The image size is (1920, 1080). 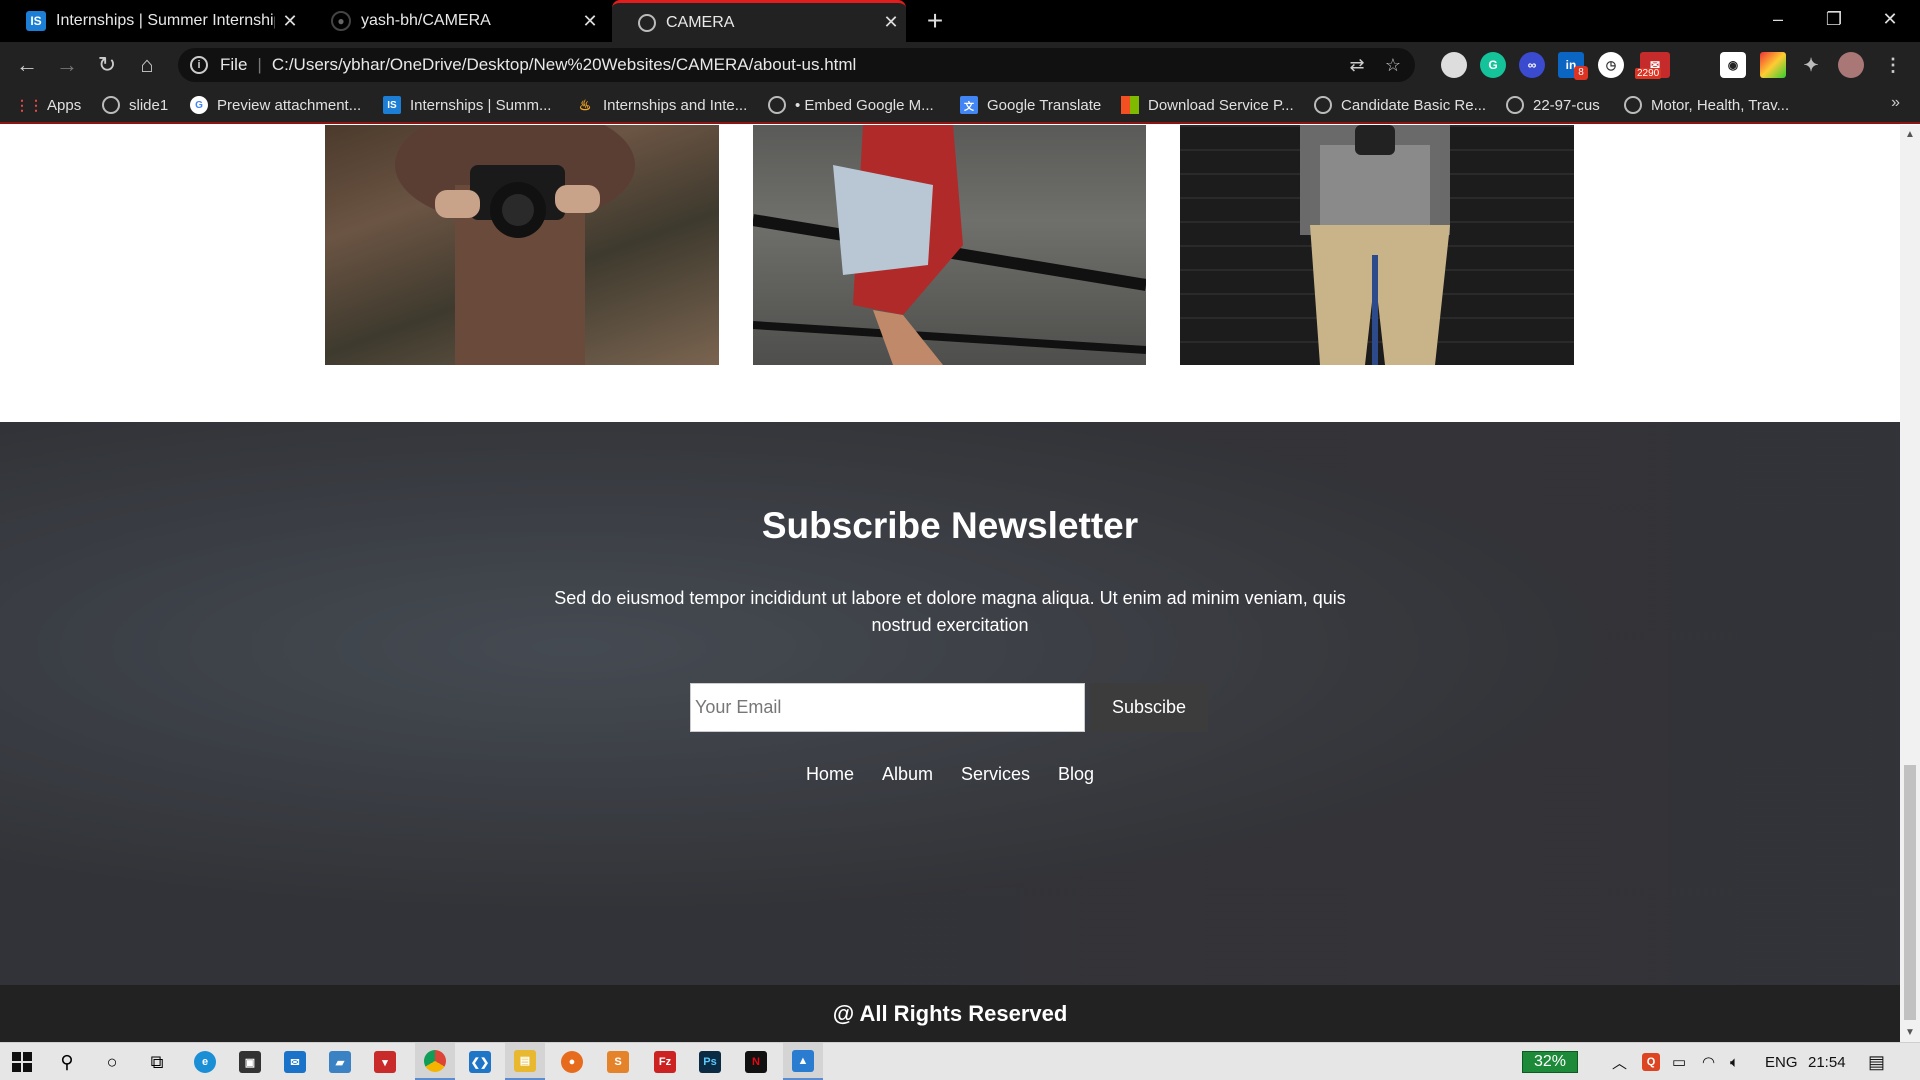 I want to click on gallery-photo-woman-camera, so click(x=522, y=245).